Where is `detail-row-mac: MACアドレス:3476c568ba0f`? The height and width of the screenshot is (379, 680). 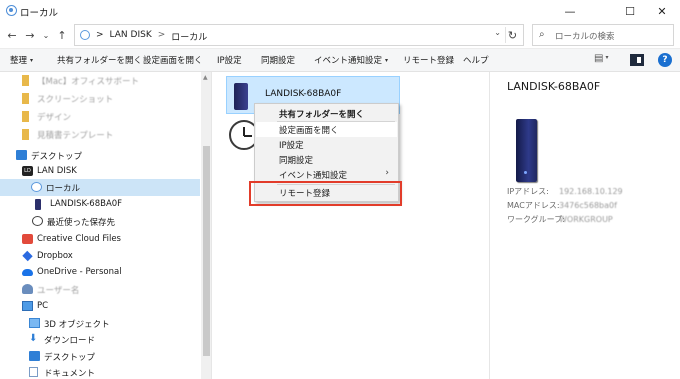
detail-row-mac: MACアドレス:3476c568ba0f is located at coordinates (562, 205).